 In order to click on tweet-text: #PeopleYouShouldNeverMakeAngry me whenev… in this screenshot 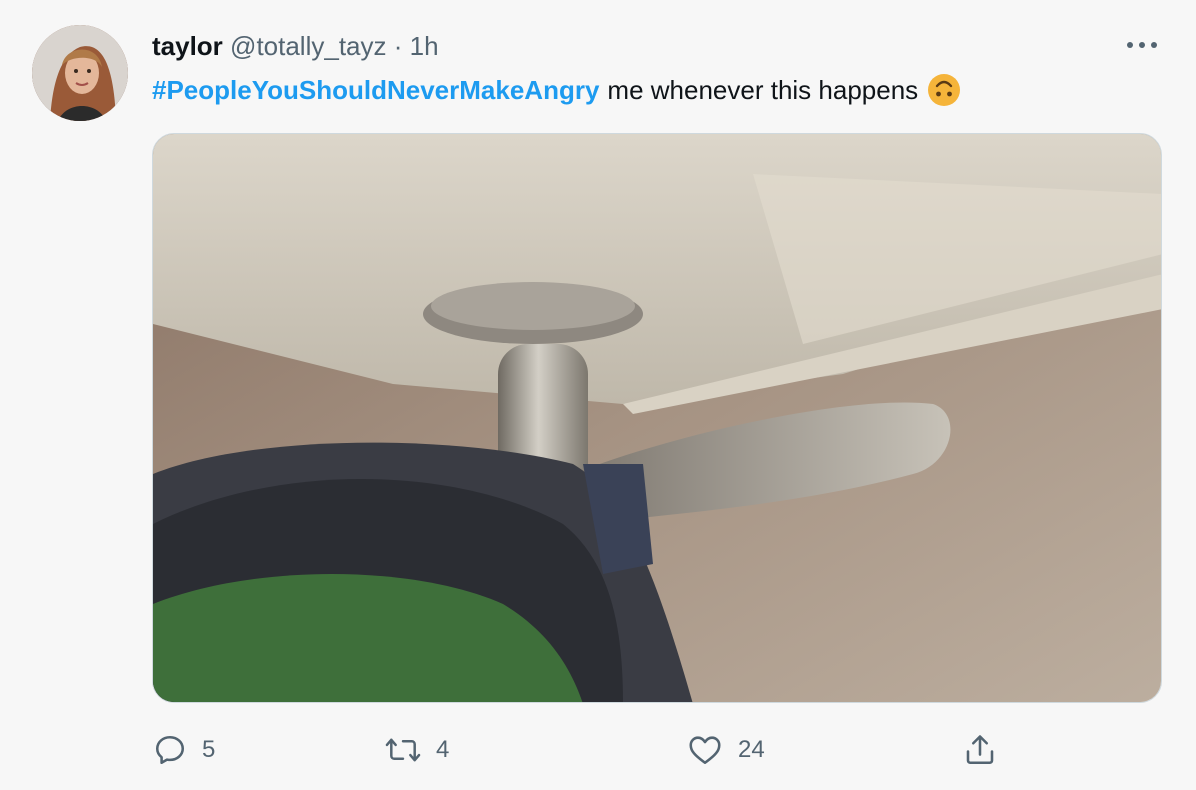, I will do `click(557, 90)`.